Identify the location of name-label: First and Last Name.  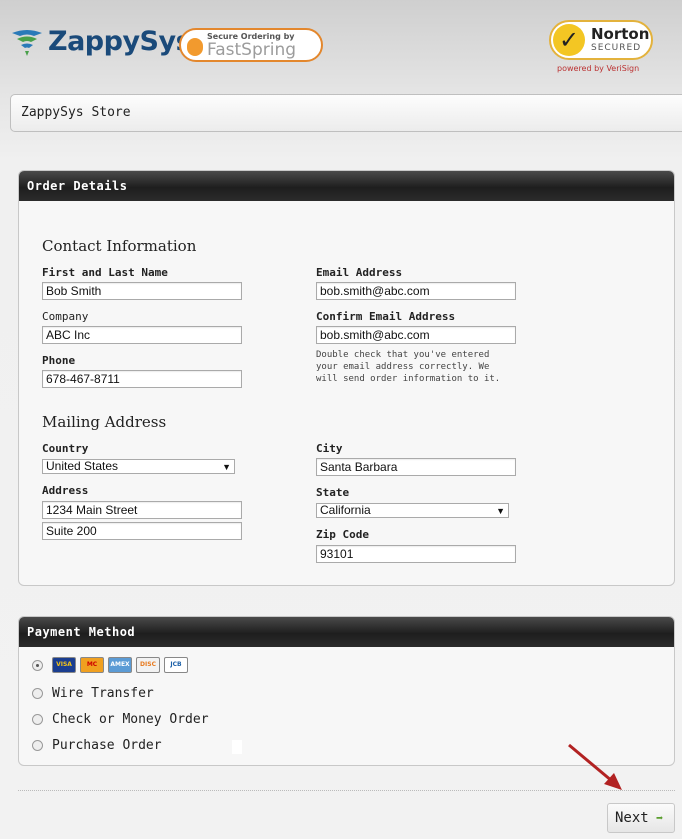
(105, 272).